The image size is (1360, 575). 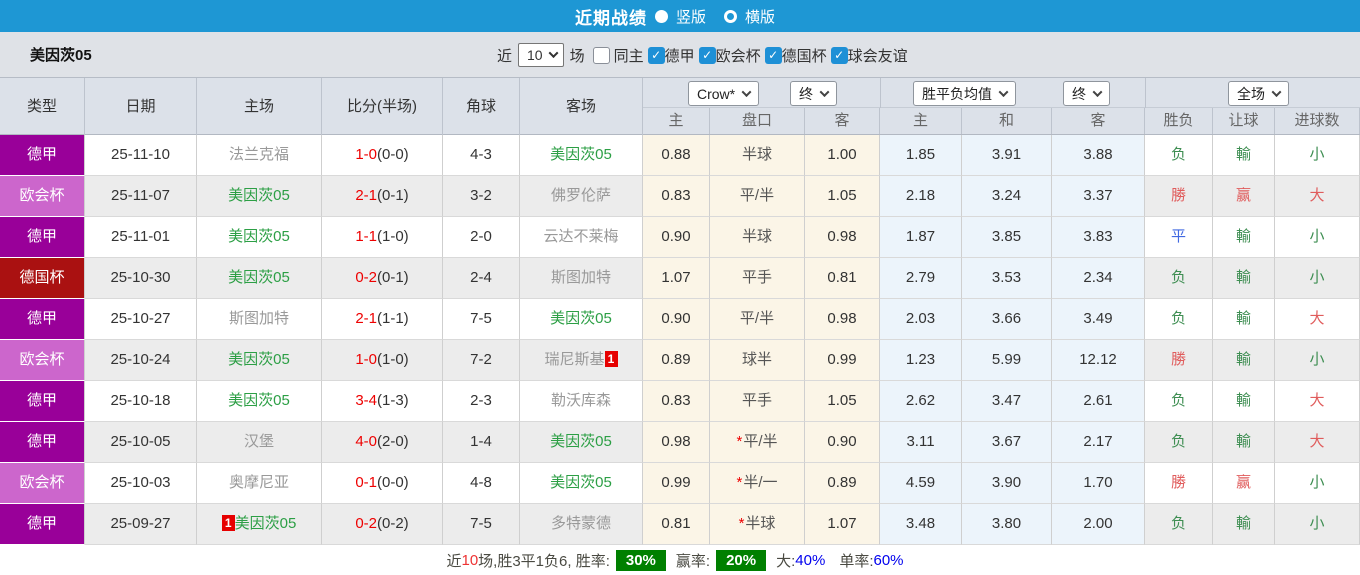 What do you see at coordinates (42, 155) in the screenshot?
I see `league-type-badge: 德甲` at bounding box center [42, 155].